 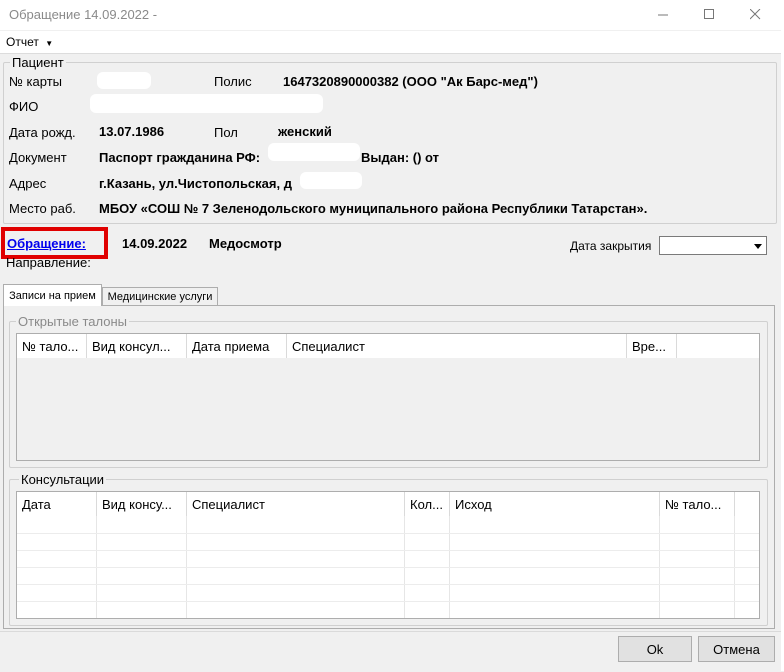 I want to click on maximize-button, so click(x=709, y=15).